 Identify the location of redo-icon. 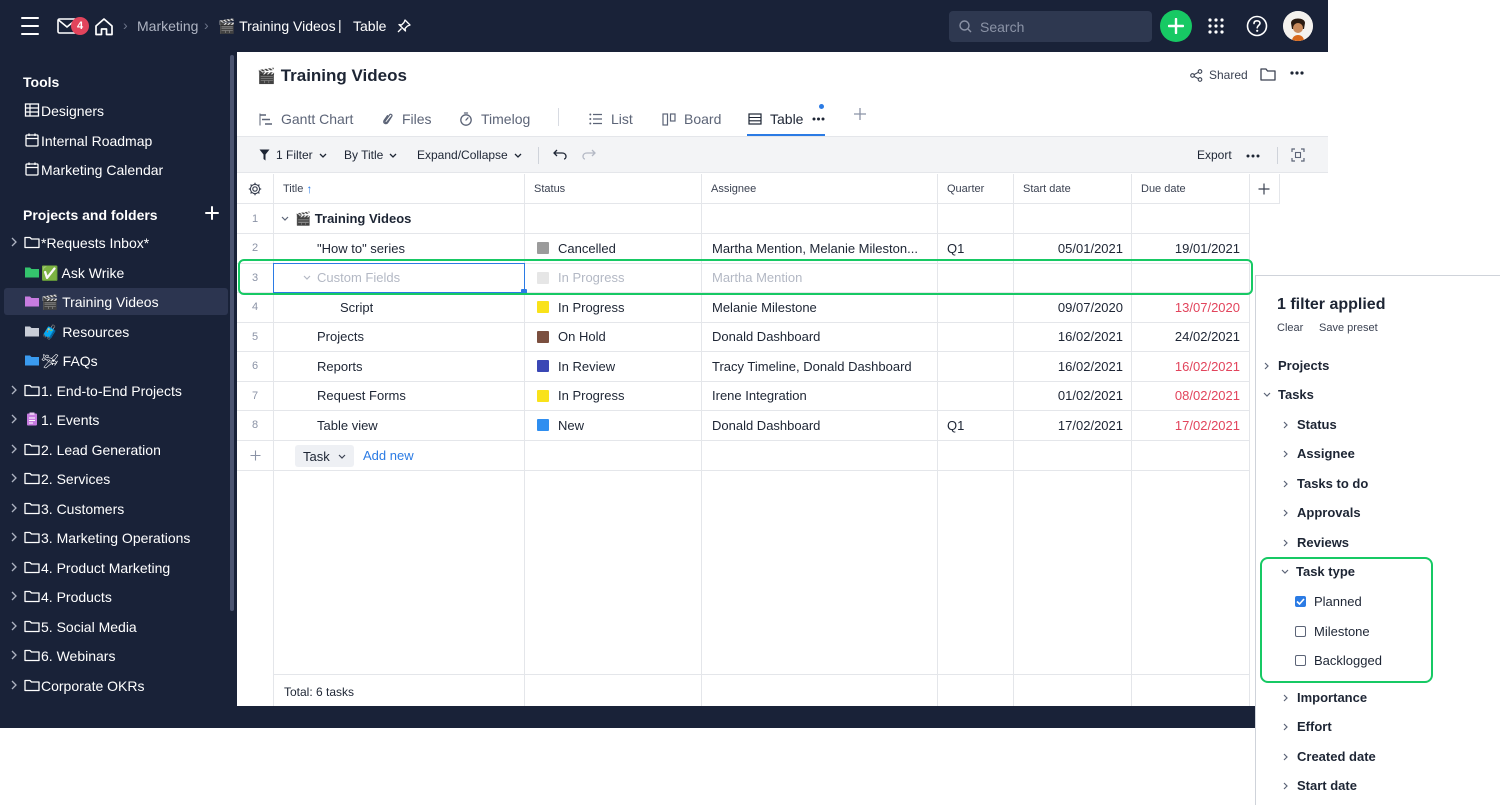
(589, 154).